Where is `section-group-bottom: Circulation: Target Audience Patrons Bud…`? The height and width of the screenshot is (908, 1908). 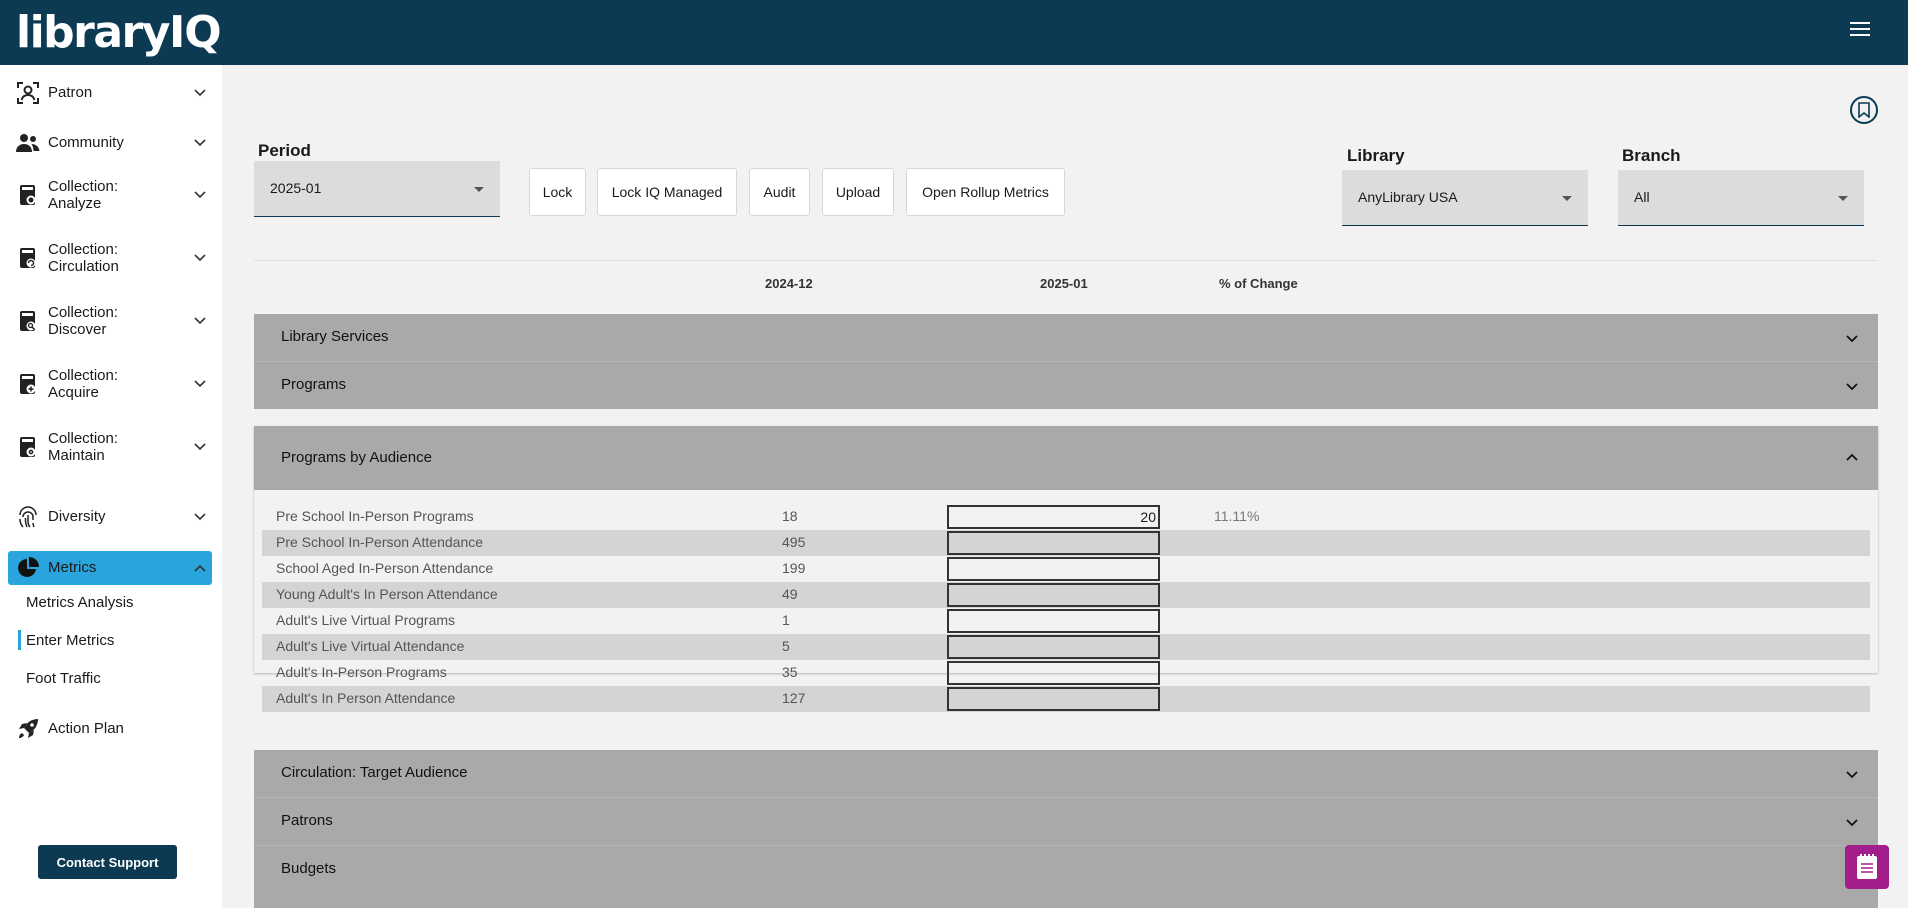
section-group-bottom: Circulation: Target Audience Patrons Bud… is located at coordinates (1066, 829).